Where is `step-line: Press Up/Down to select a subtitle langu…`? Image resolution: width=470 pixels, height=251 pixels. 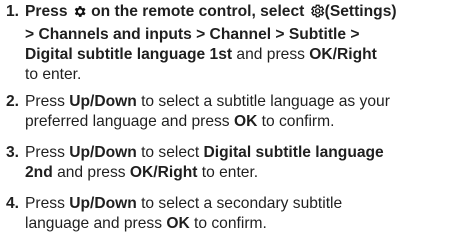 step-line: Press Up/Down to select a subtitle langu… is located at coordinates (245, 102).